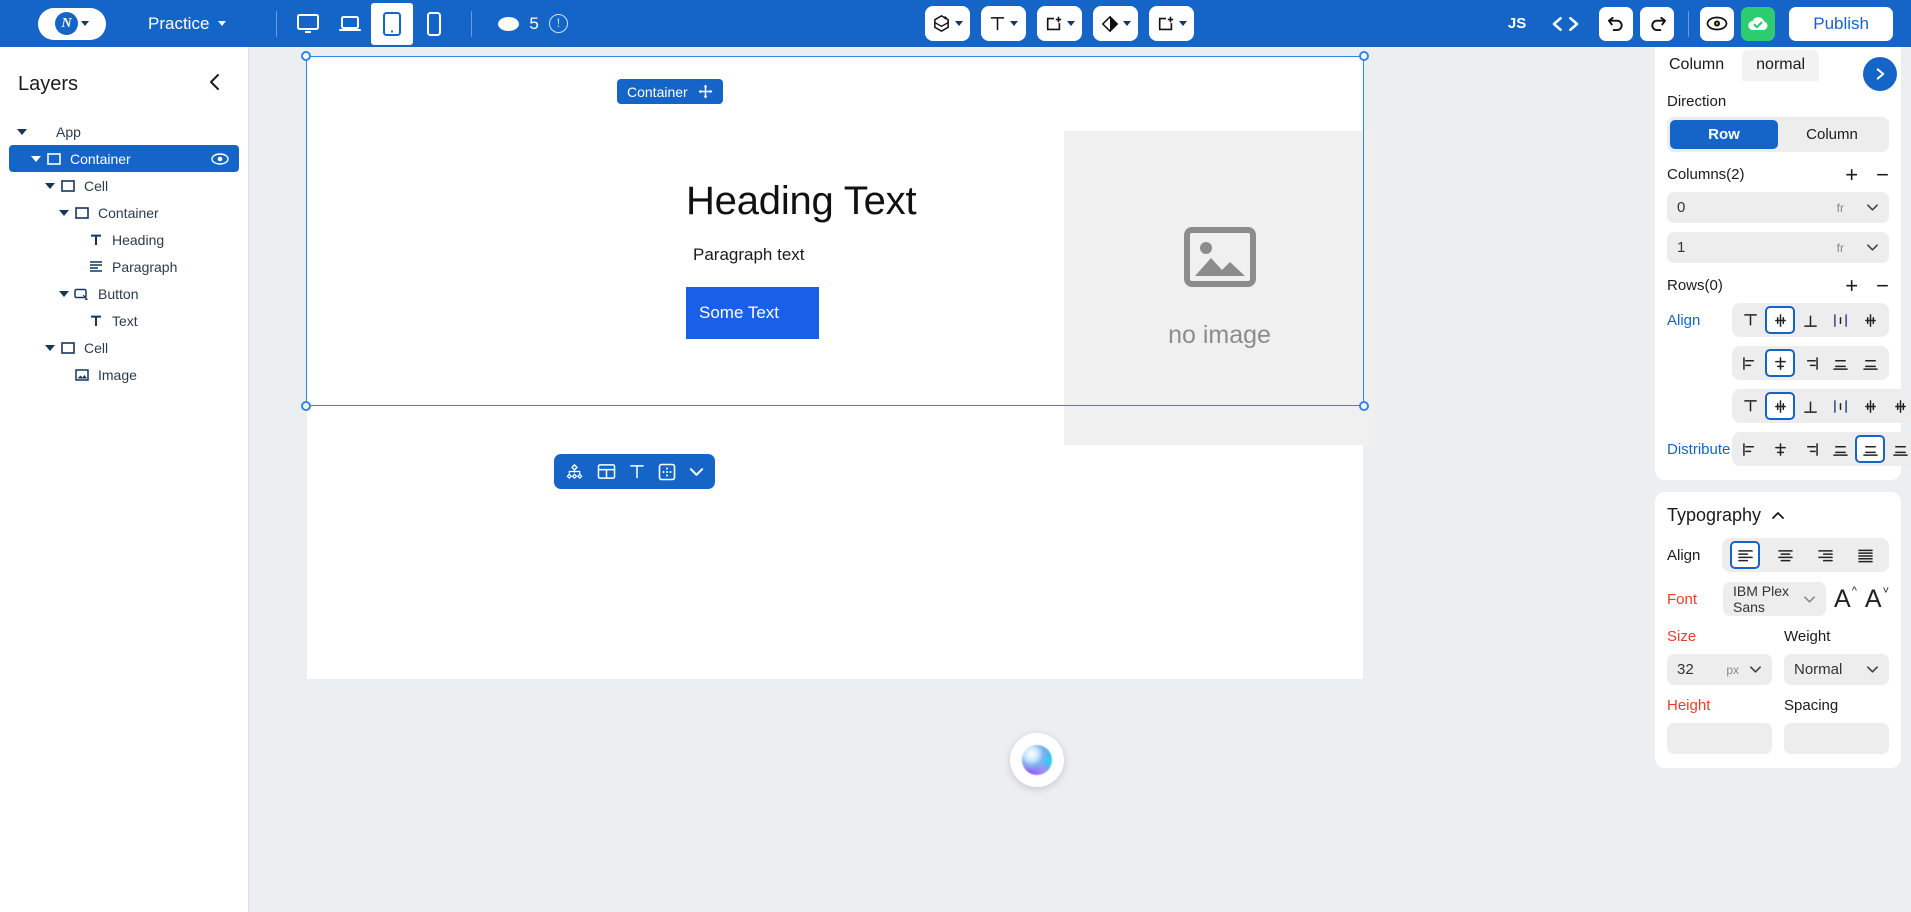 The image size is (1911, 912). I want to click on layer-row-container-3: Container, so click(124, 212).